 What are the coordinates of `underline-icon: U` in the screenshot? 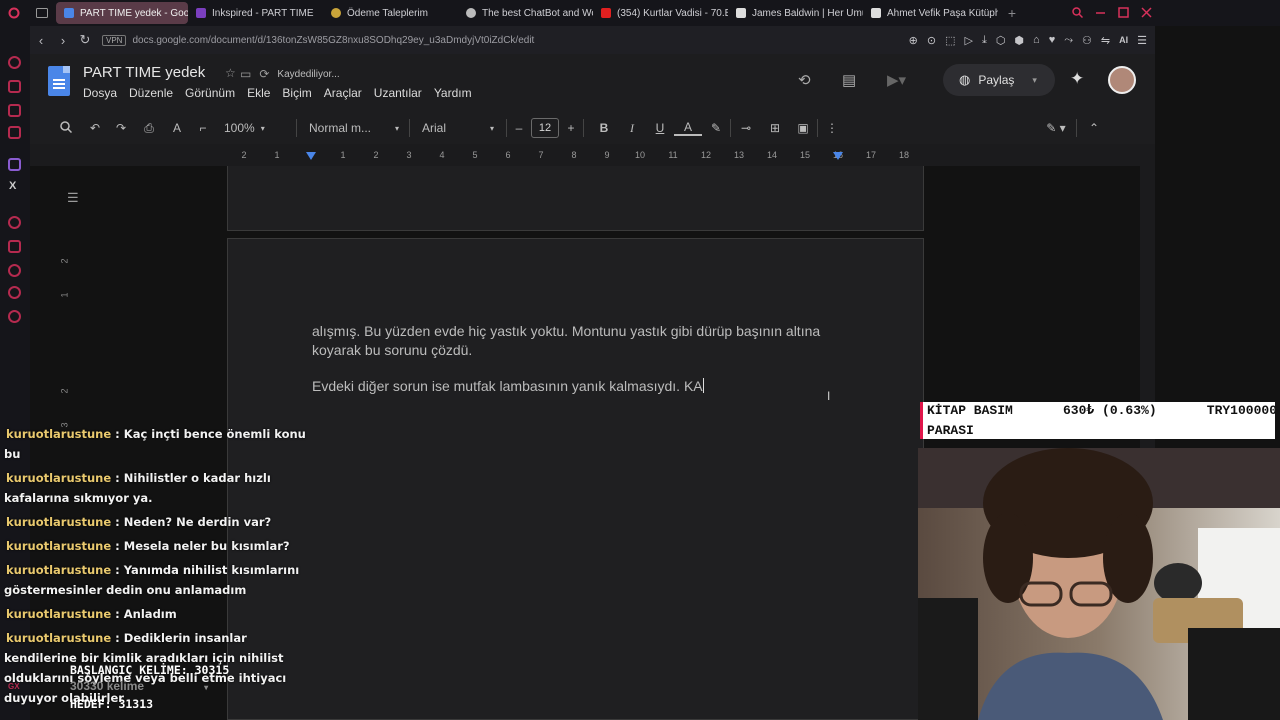 It's located at (660, 128).